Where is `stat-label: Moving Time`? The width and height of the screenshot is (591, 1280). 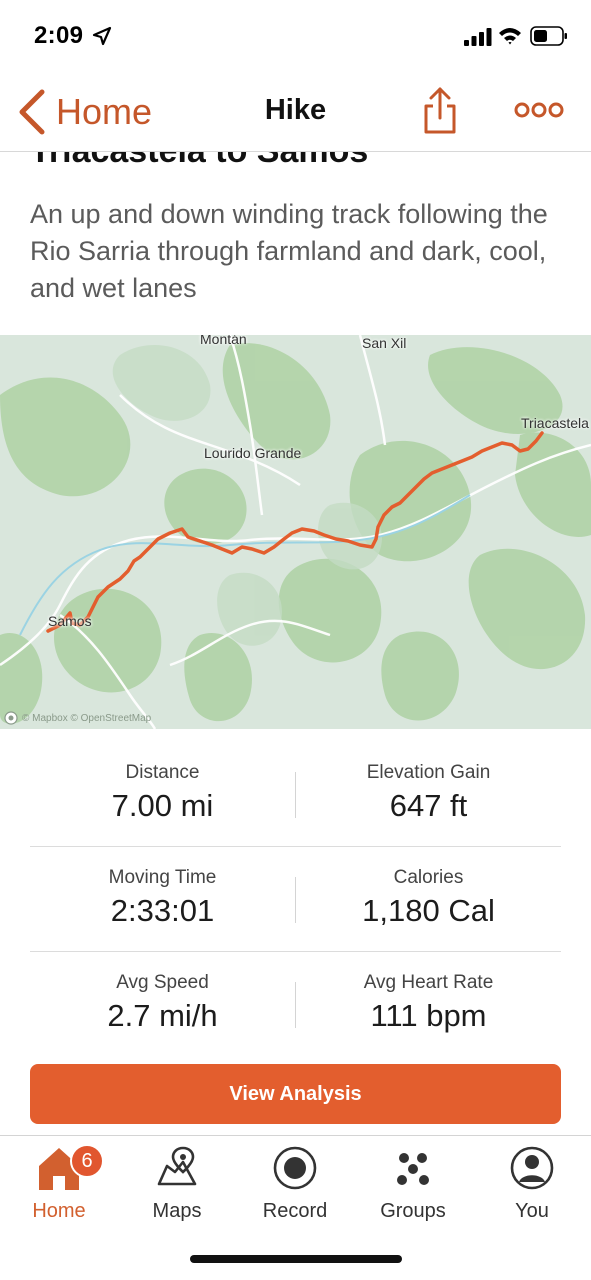 stat-label: Moving Time is located at coordinates (162, 877).